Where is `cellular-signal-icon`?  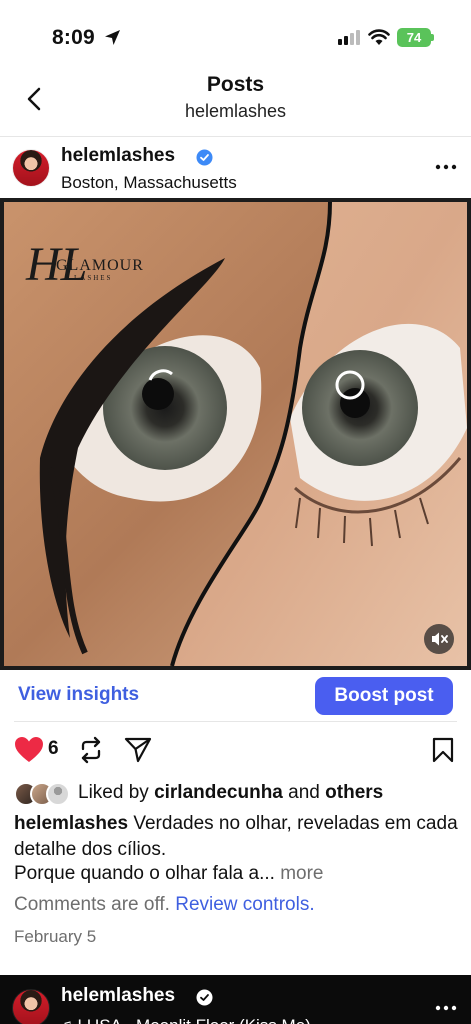 cellular-signal-icon is located at coordinates (349, 37).